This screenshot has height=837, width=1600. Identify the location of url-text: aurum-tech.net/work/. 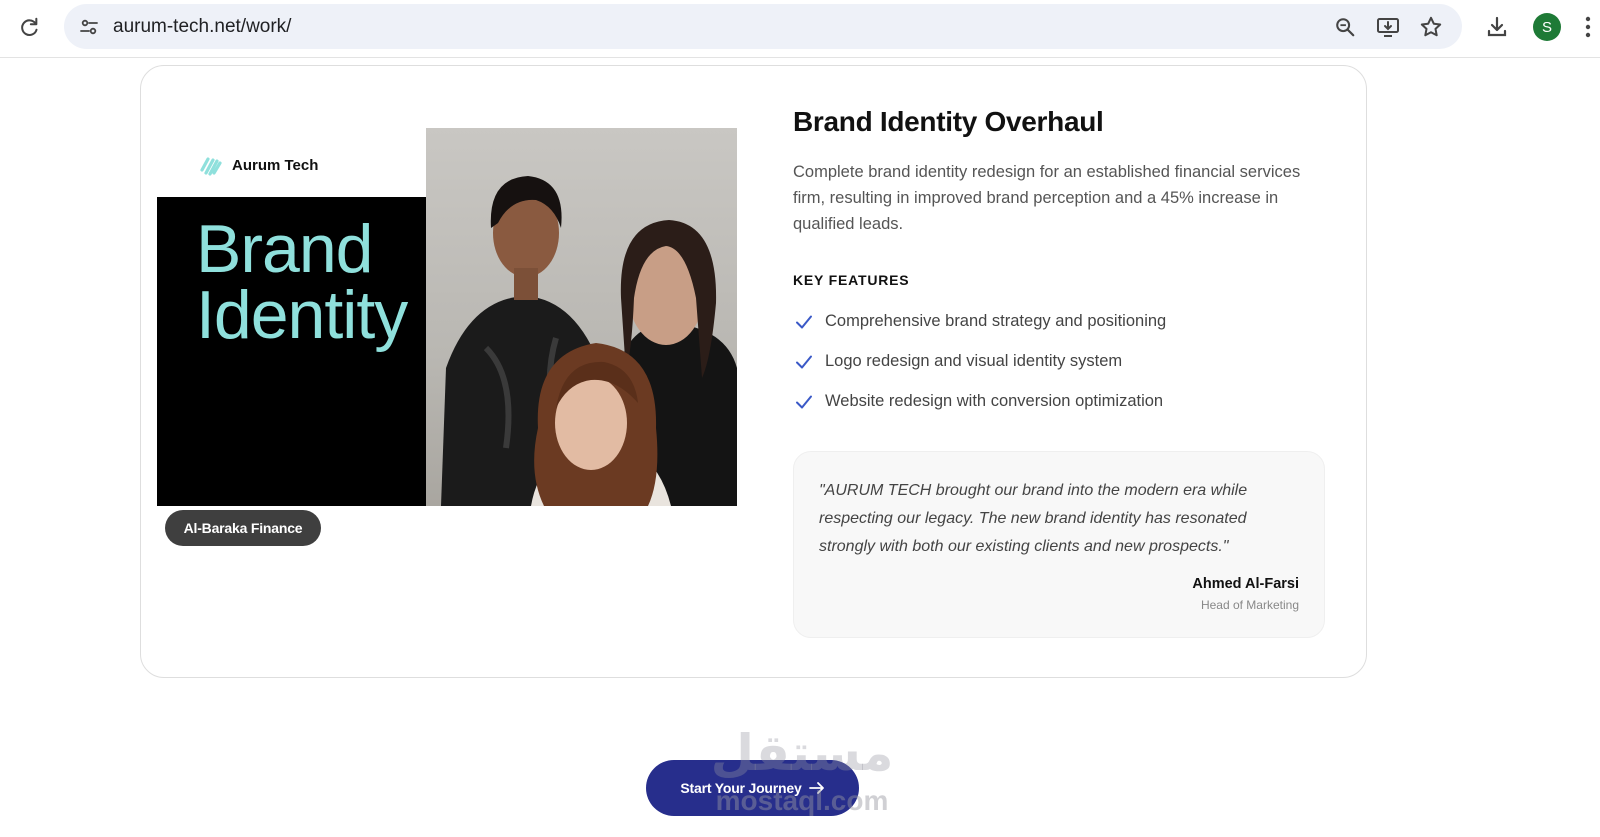
(202, 27).